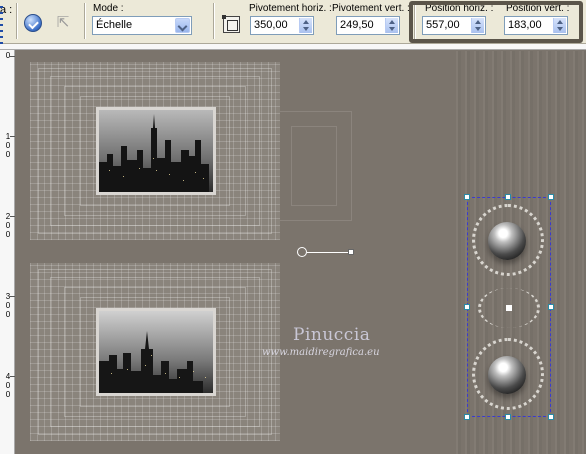 The width and height of the screenshot is (586, 454). What do you see at coordinates (8, 55) in the screenshot?
I see `ruler-label-0: 0` at bounding box center [8, 55].